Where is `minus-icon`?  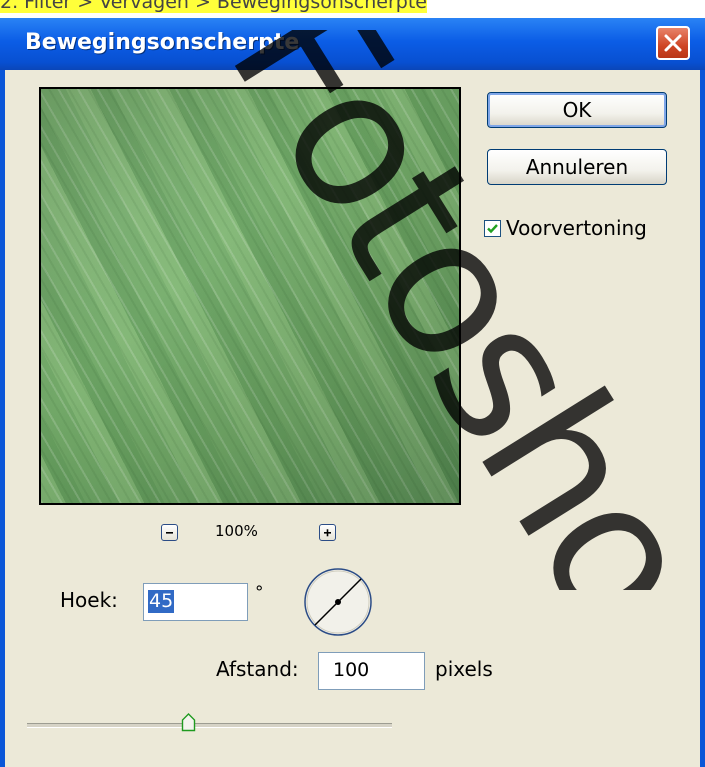
minus-icon is located at coordinates (169, 533).